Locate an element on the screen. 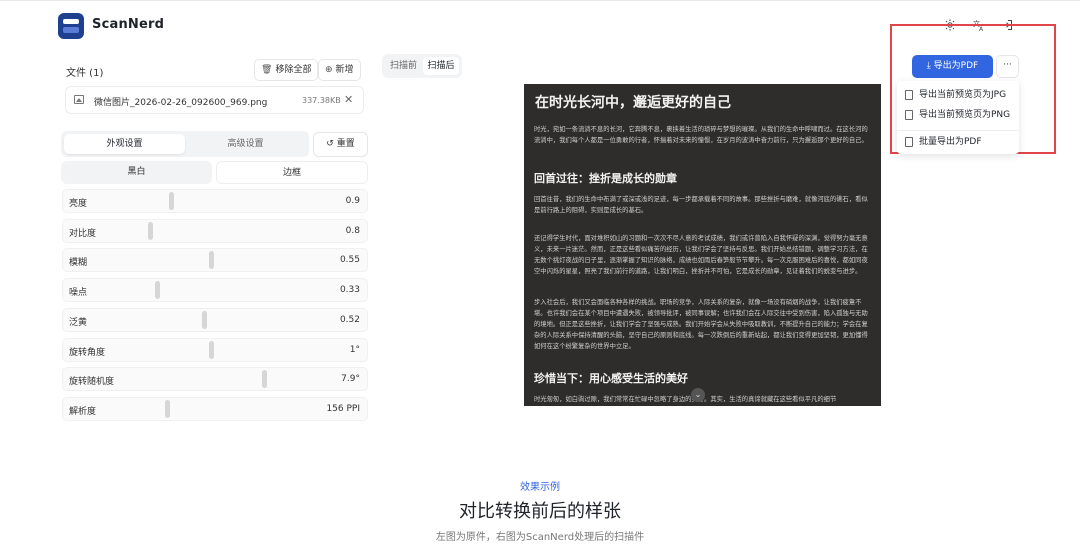 The image size is (1080, 549). reset-icon: ↺ is located at coordinates (330, 144).